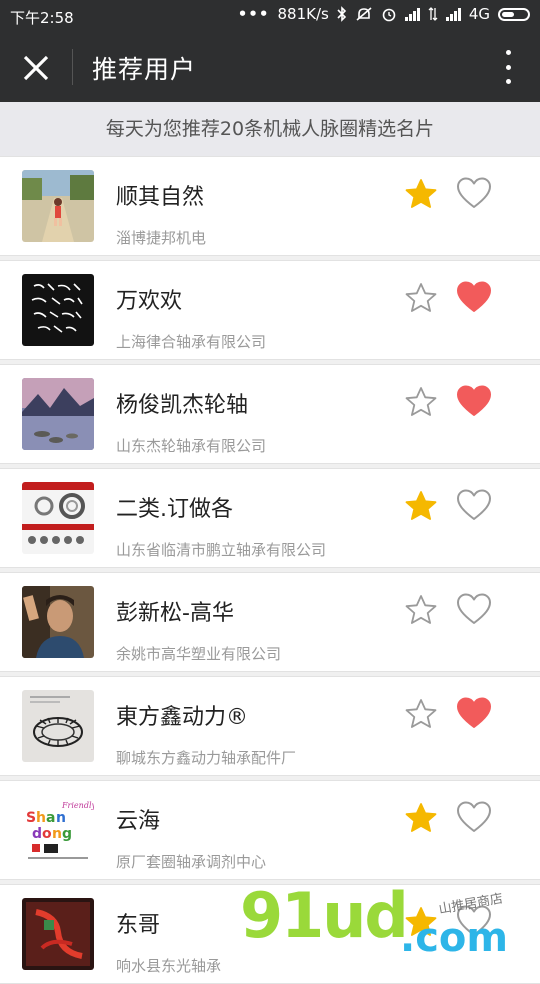 This screenshot has width=540, height=984. Describe the element at coordinates (270, 414) in the screenshot. I see `user-card: 杨俊凯杰轮轴山东杰轮轴承有限公司` at that location.